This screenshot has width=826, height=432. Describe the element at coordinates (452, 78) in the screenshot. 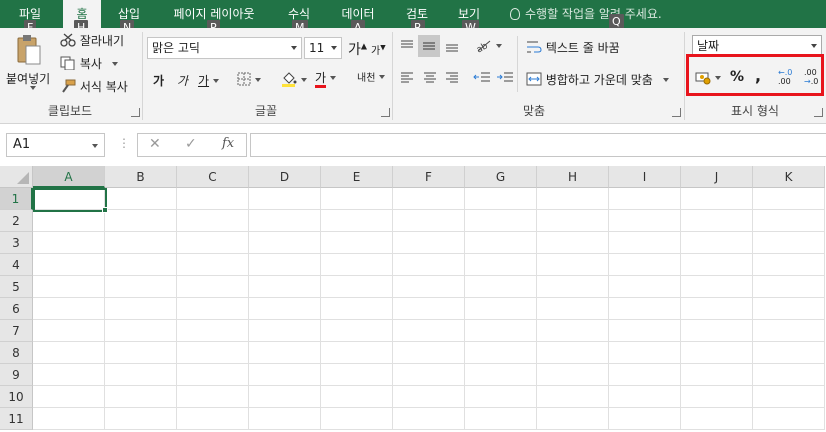

I see `align-right-icon` at that location.